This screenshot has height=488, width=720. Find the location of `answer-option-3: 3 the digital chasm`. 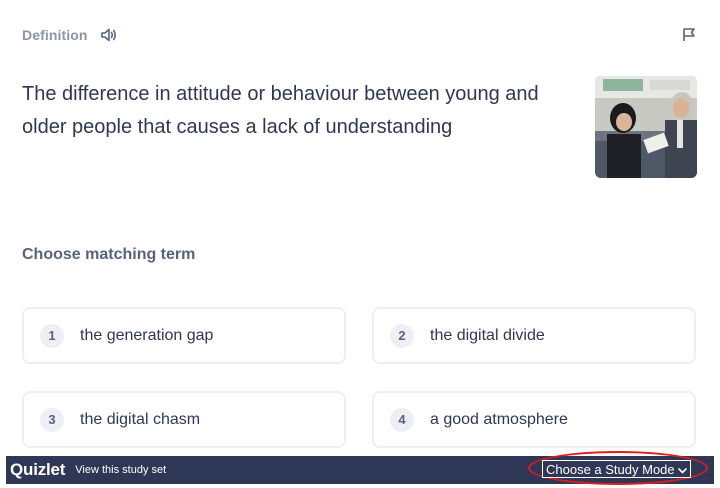

answer-option-3: 3 the digital chasm is located at coordinates (184, 419).